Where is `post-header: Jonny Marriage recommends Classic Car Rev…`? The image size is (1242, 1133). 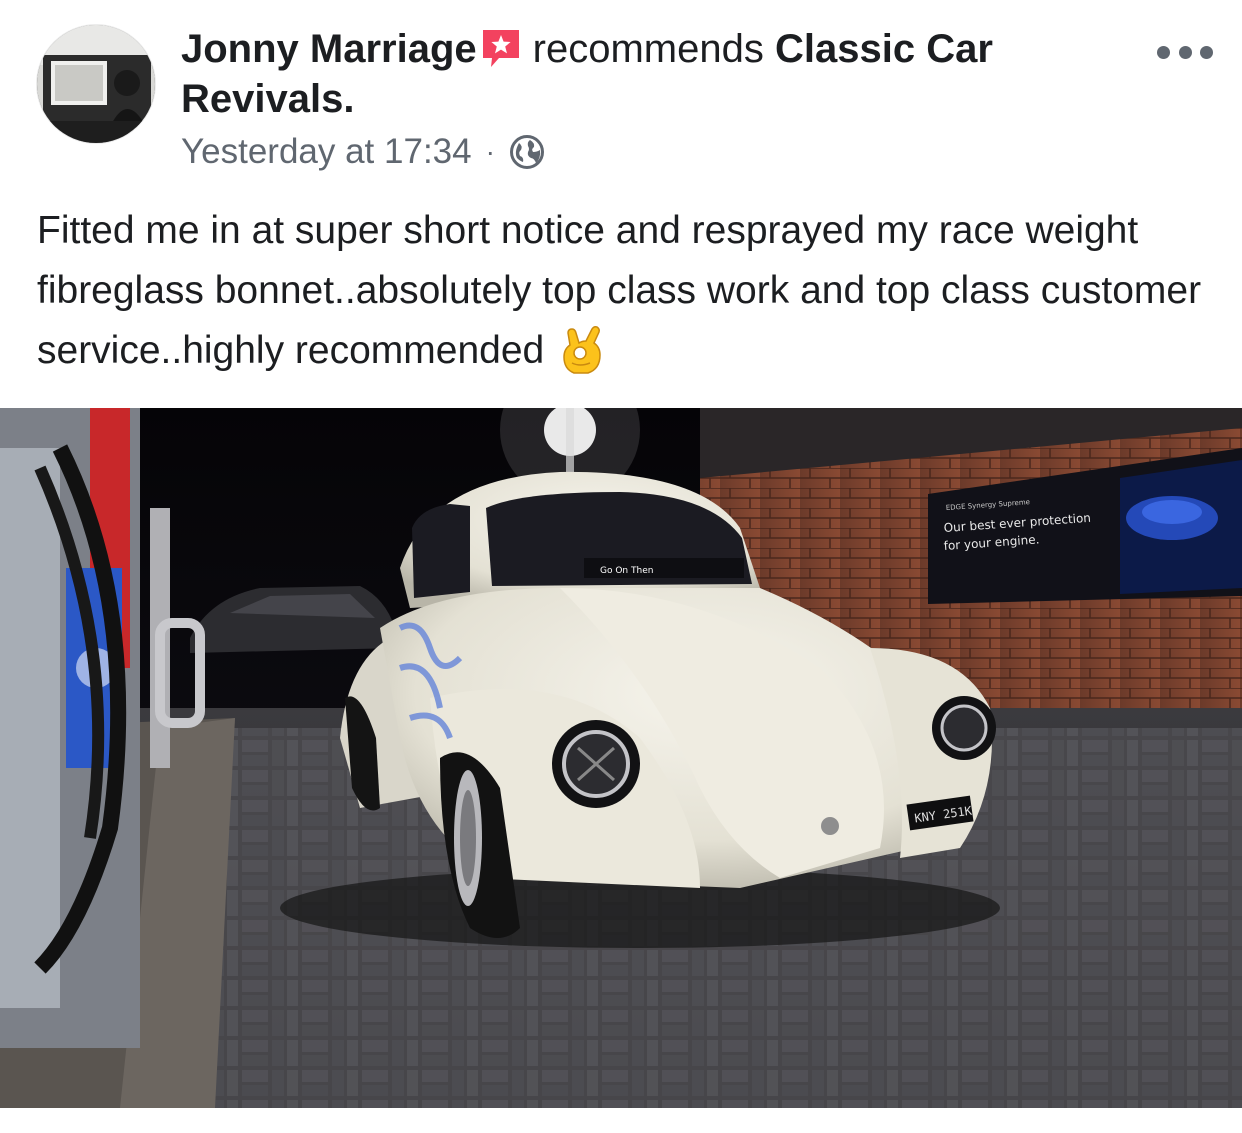 post-header: Jonny Marriage recommends Classic Car Rev… is located at coordinates (631, 74).